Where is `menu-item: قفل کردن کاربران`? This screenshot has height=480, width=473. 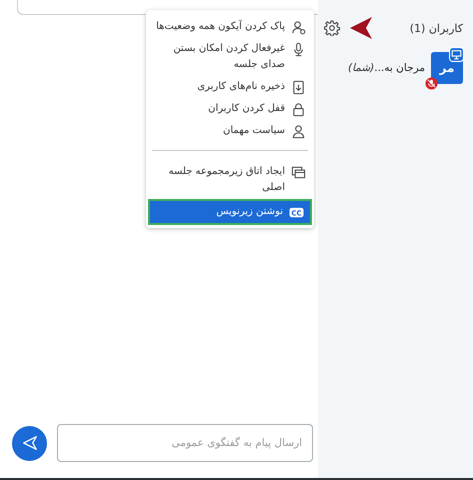
menu-item: قفل کردن کاربران is located at coordinates (230, 109).